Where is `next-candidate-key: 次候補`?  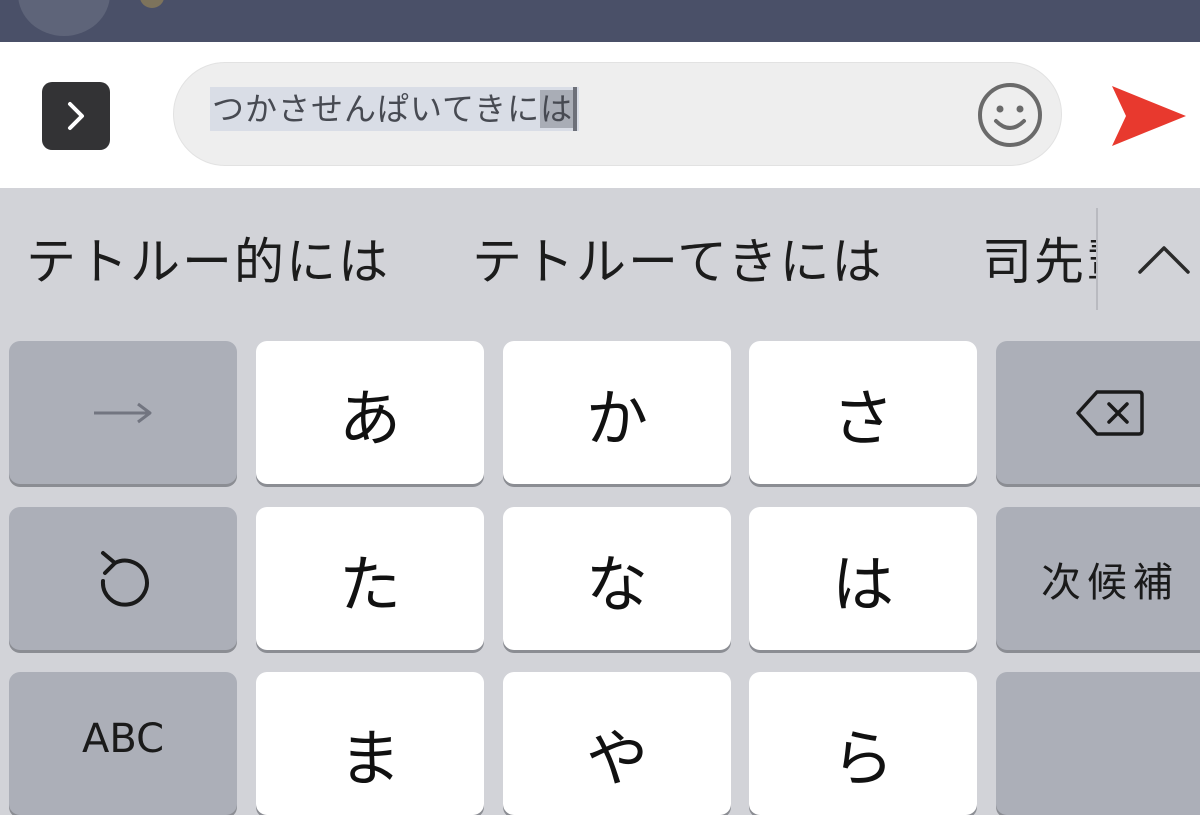 next-candidate-key: 次候補 is located at coordinates (1098, 578).